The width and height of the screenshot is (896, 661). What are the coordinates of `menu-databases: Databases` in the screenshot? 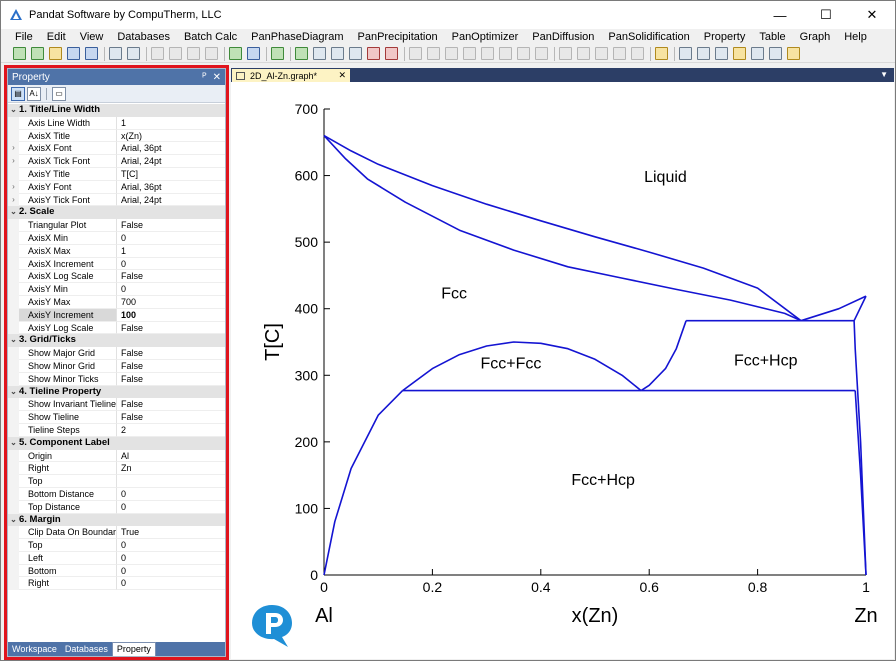 It's located at (143, 37).